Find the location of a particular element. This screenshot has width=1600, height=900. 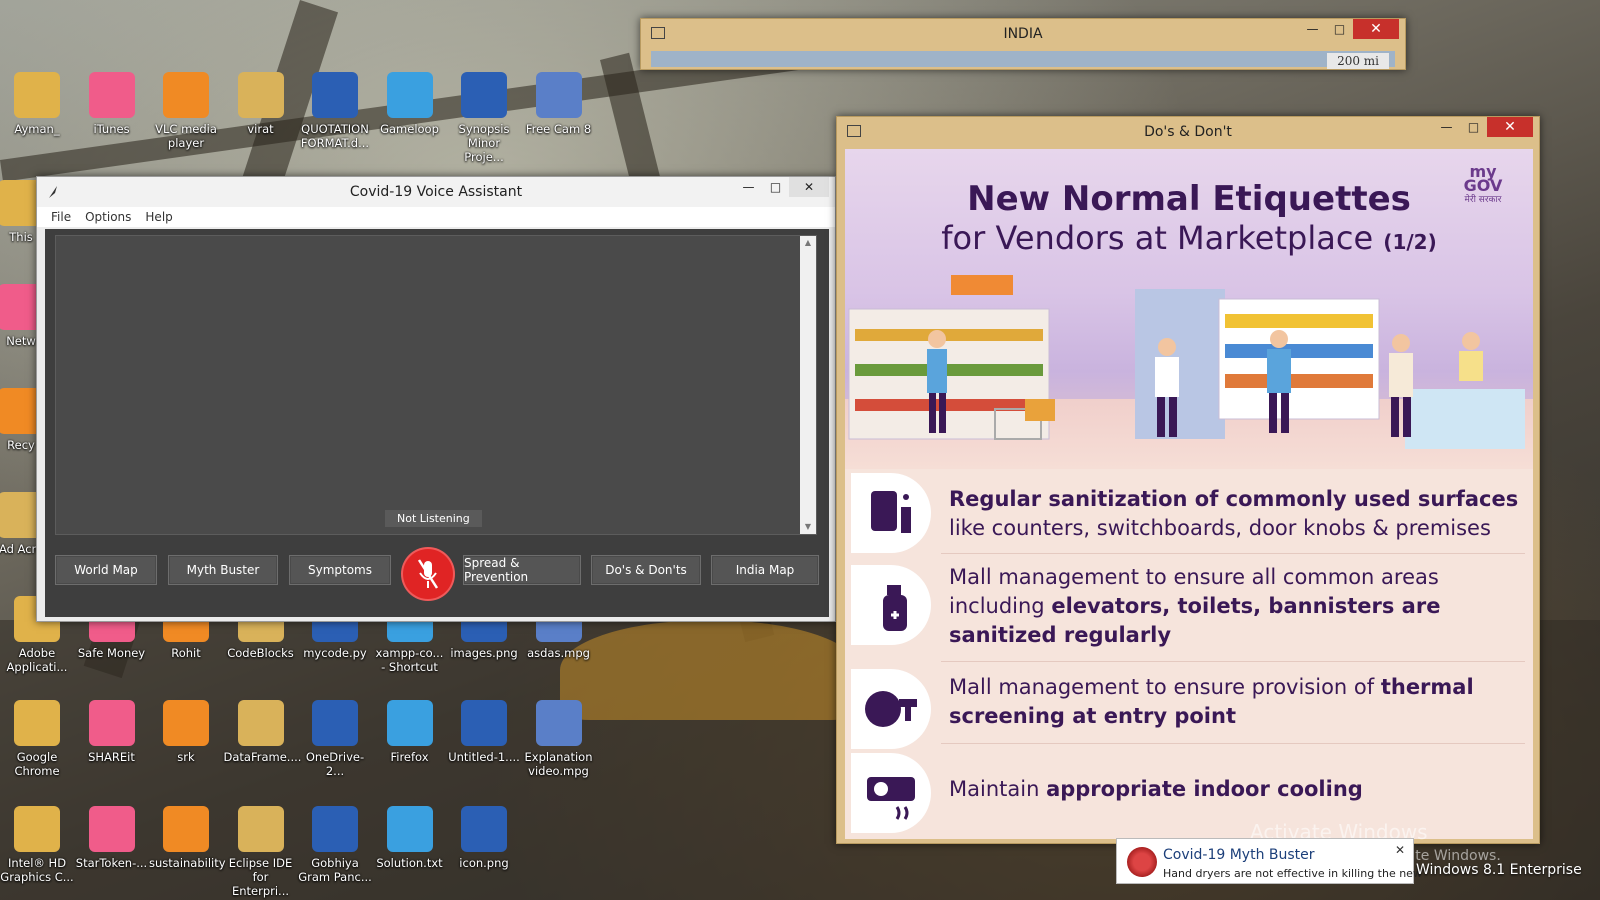

desktop-icon-label: Safe Money is located at coordinates (111, 653).